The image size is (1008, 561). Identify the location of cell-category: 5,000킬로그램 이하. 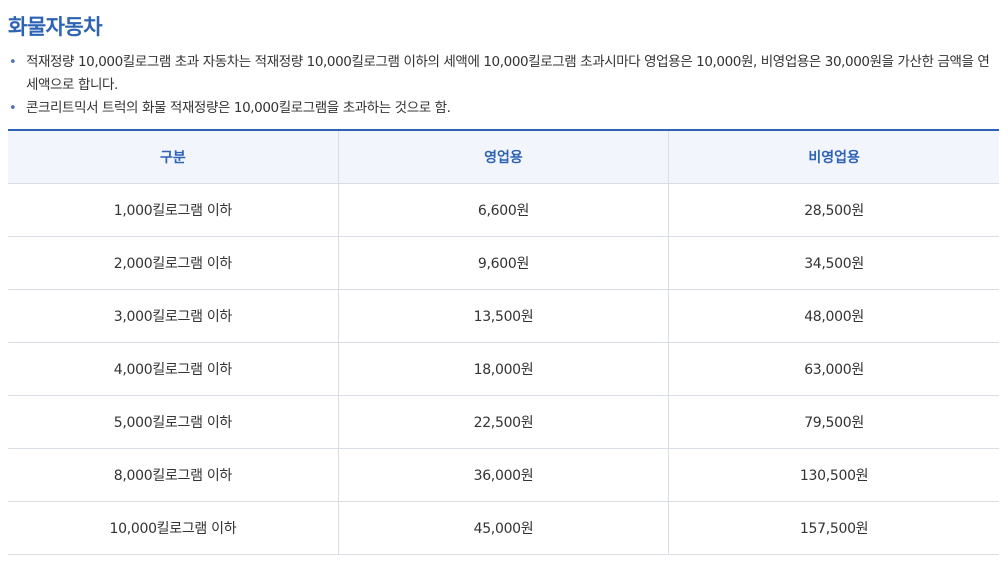
(173, 422).